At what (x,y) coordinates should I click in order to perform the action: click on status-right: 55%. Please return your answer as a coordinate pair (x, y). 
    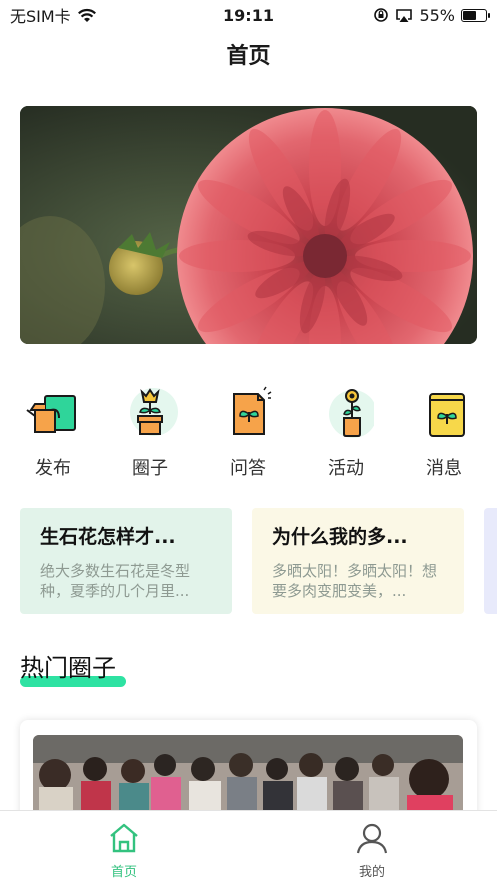
    Looking at the image, I should click on (431, 15).